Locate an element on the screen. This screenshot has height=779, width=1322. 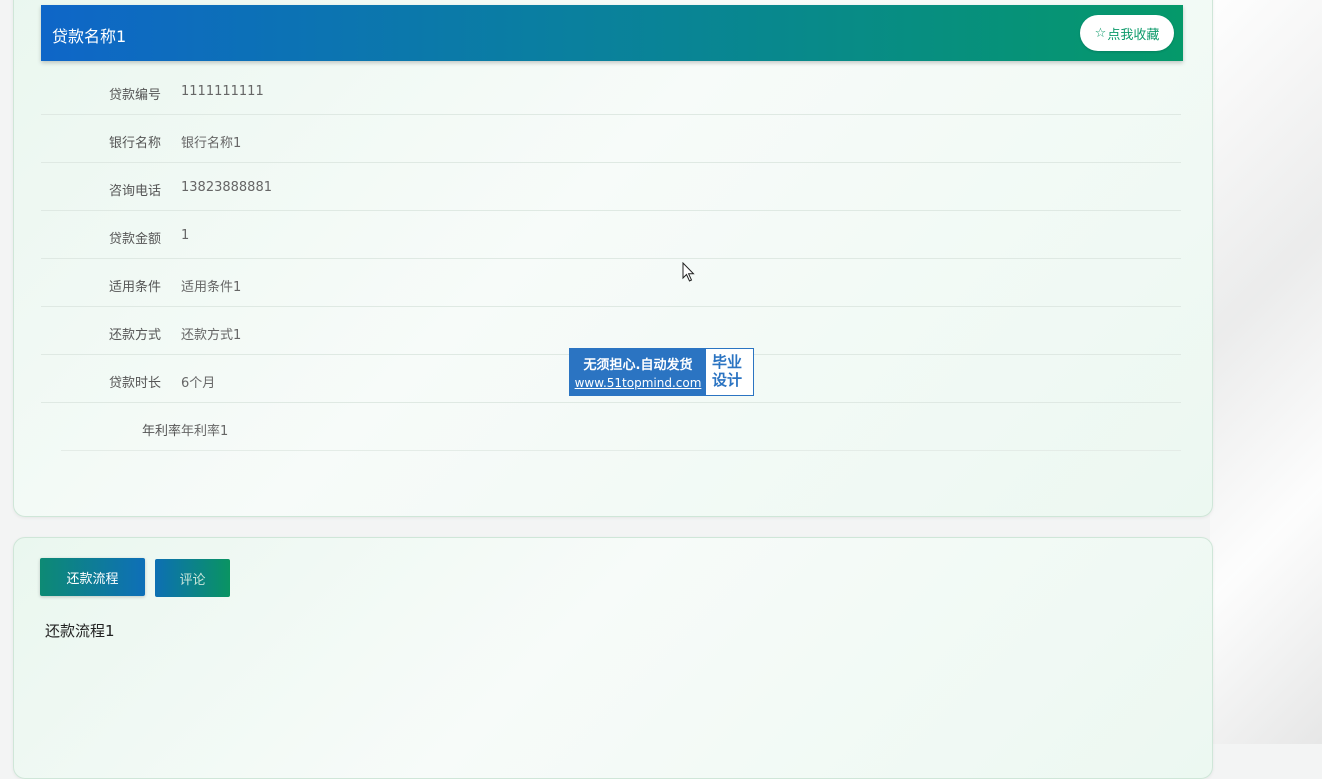
loan-title-bar: 贷款名称1 ☆ 点我收藏 is located at coordinates (612, 33).